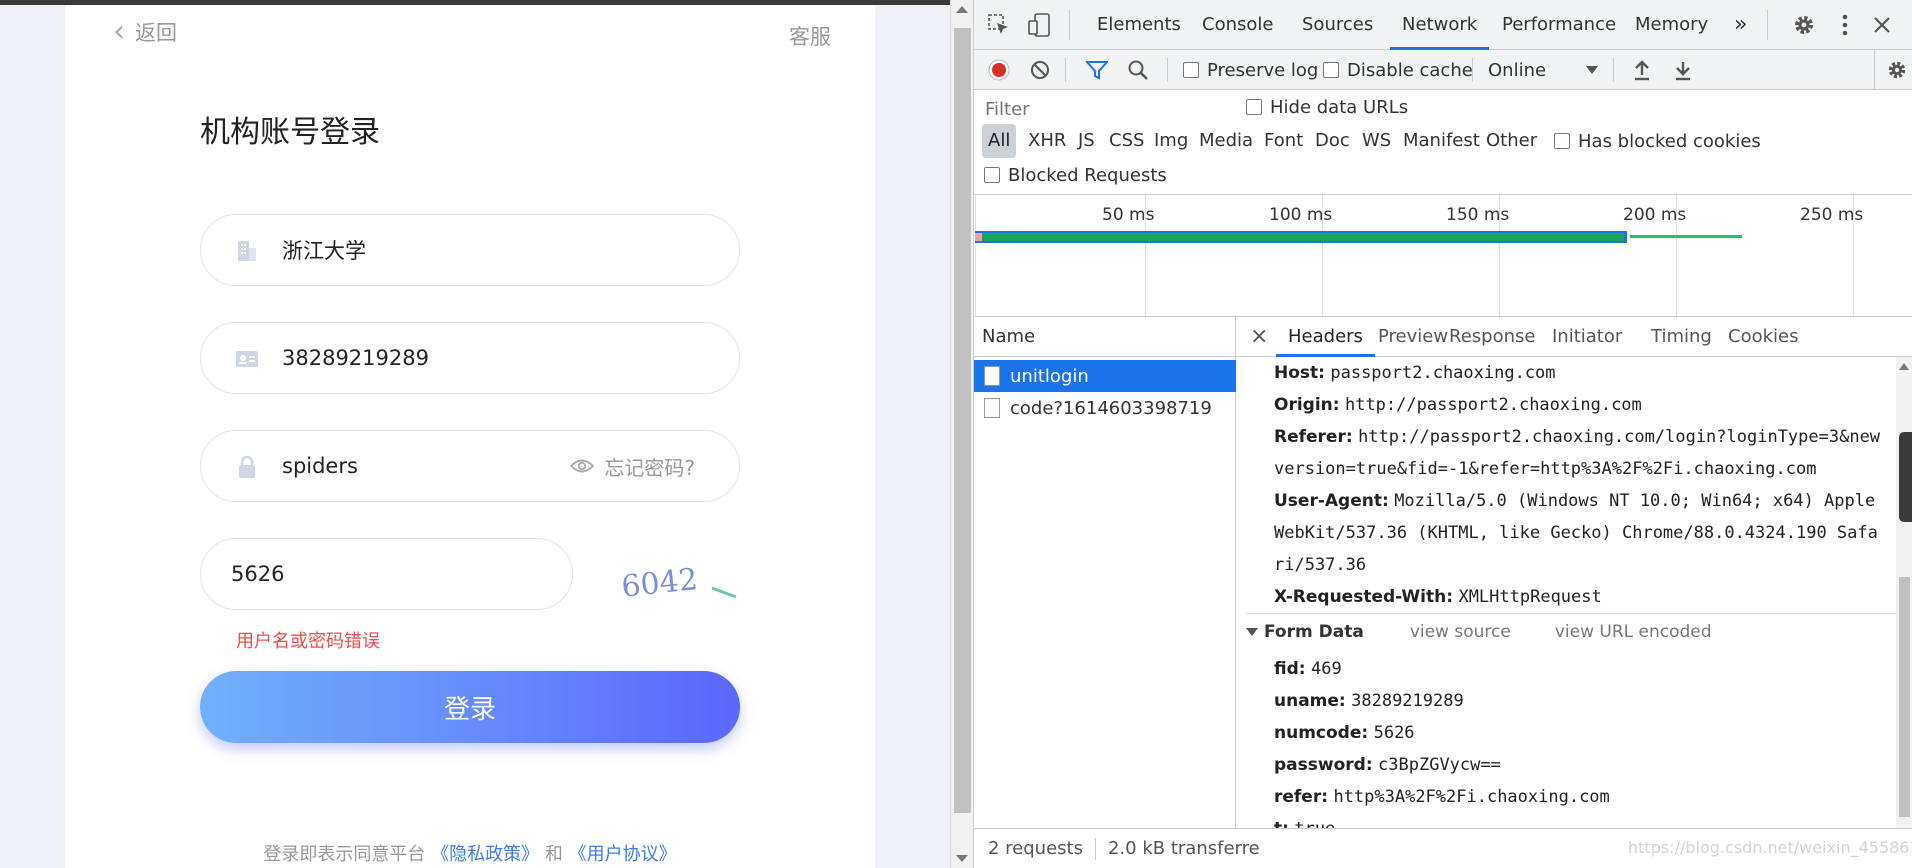  I want to click on captcha-image: 6042, so click(680, 583).